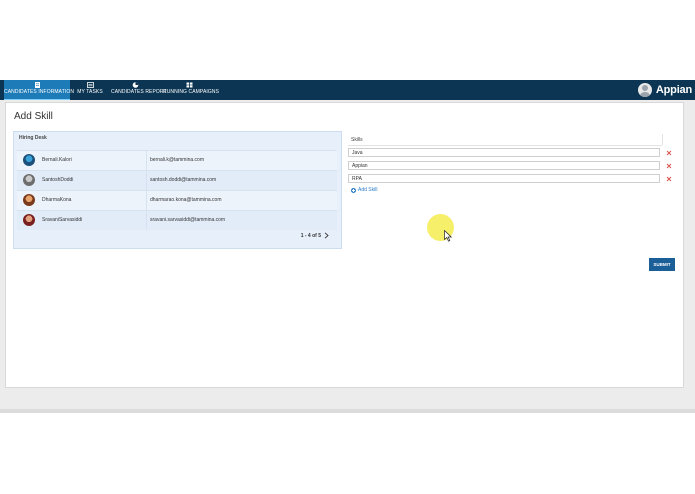 Image resolution: width=695 pixels, height=494 pixels. I want to click on plus-circle-icon, so click(353, 190).